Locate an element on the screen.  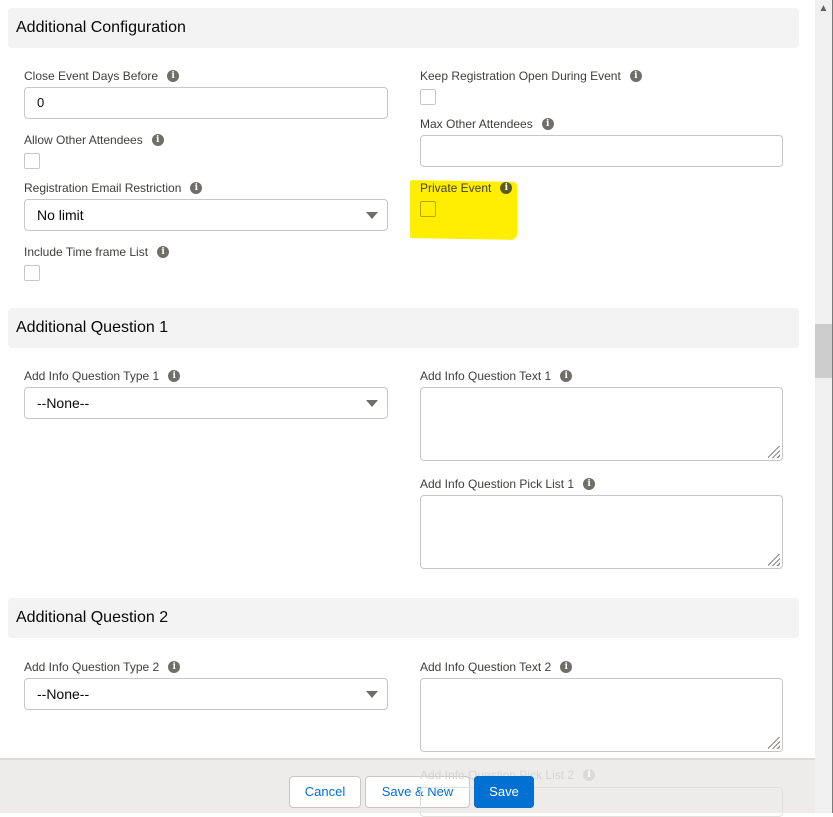
registration-email-restriction-select: No limit is located at coordinates (206, 215).